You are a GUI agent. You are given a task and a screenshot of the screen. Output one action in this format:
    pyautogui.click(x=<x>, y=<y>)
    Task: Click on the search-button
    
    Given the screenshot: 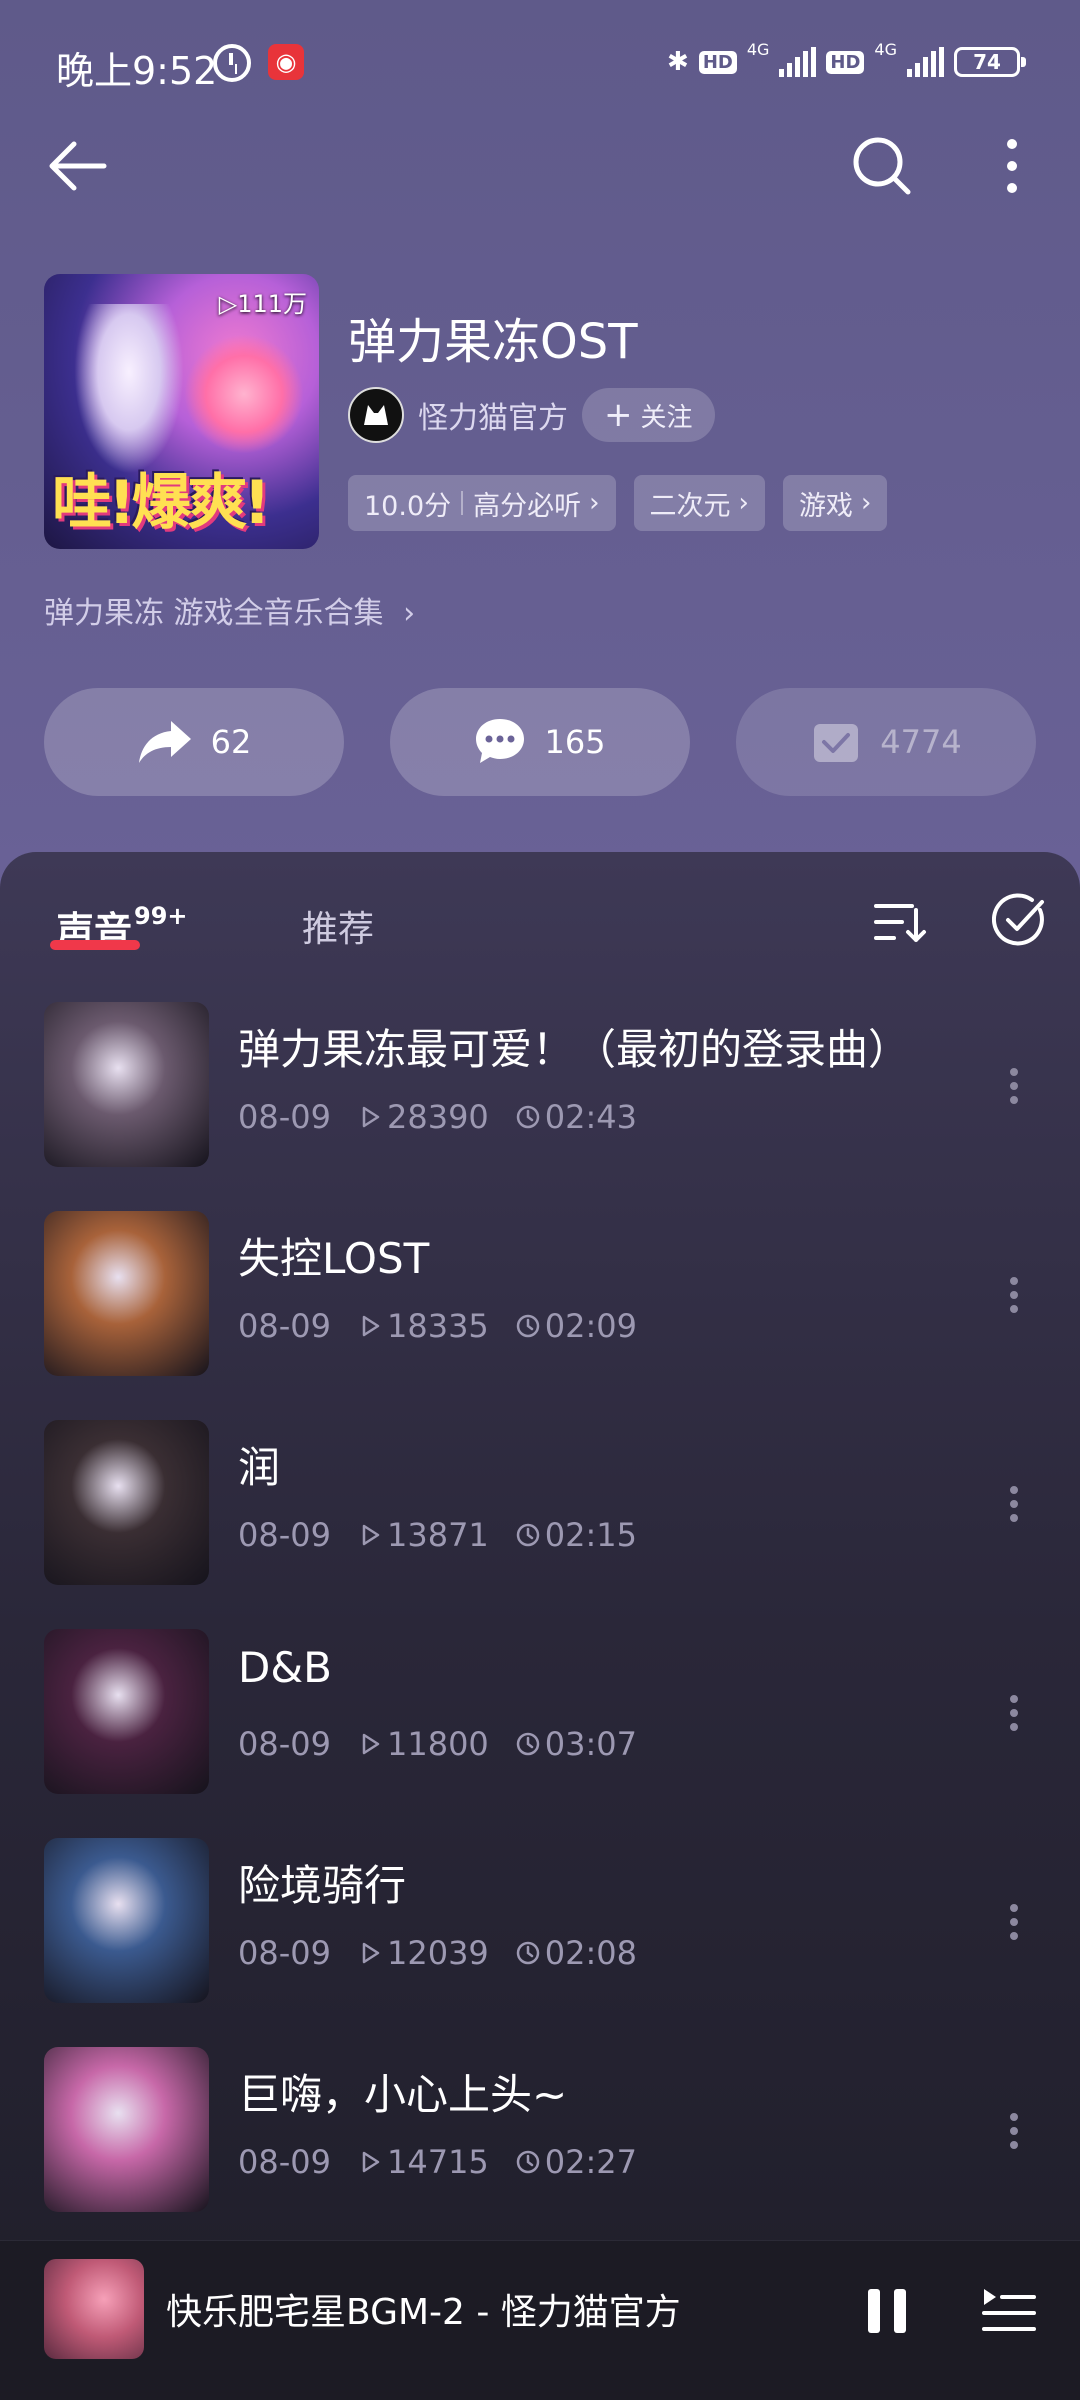 What is the action you would take?
    pyautogui.click(x=882, y=166)
    